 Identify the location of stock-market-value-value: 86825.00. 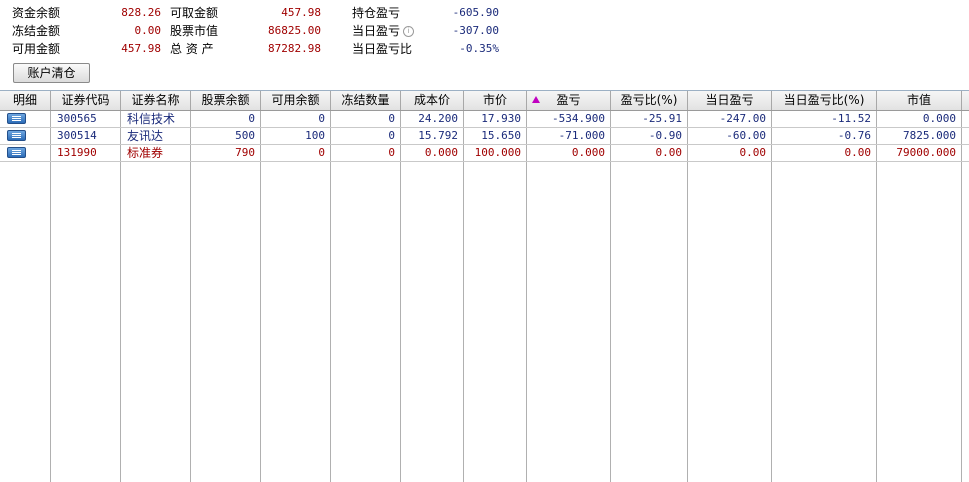
(294, 30).